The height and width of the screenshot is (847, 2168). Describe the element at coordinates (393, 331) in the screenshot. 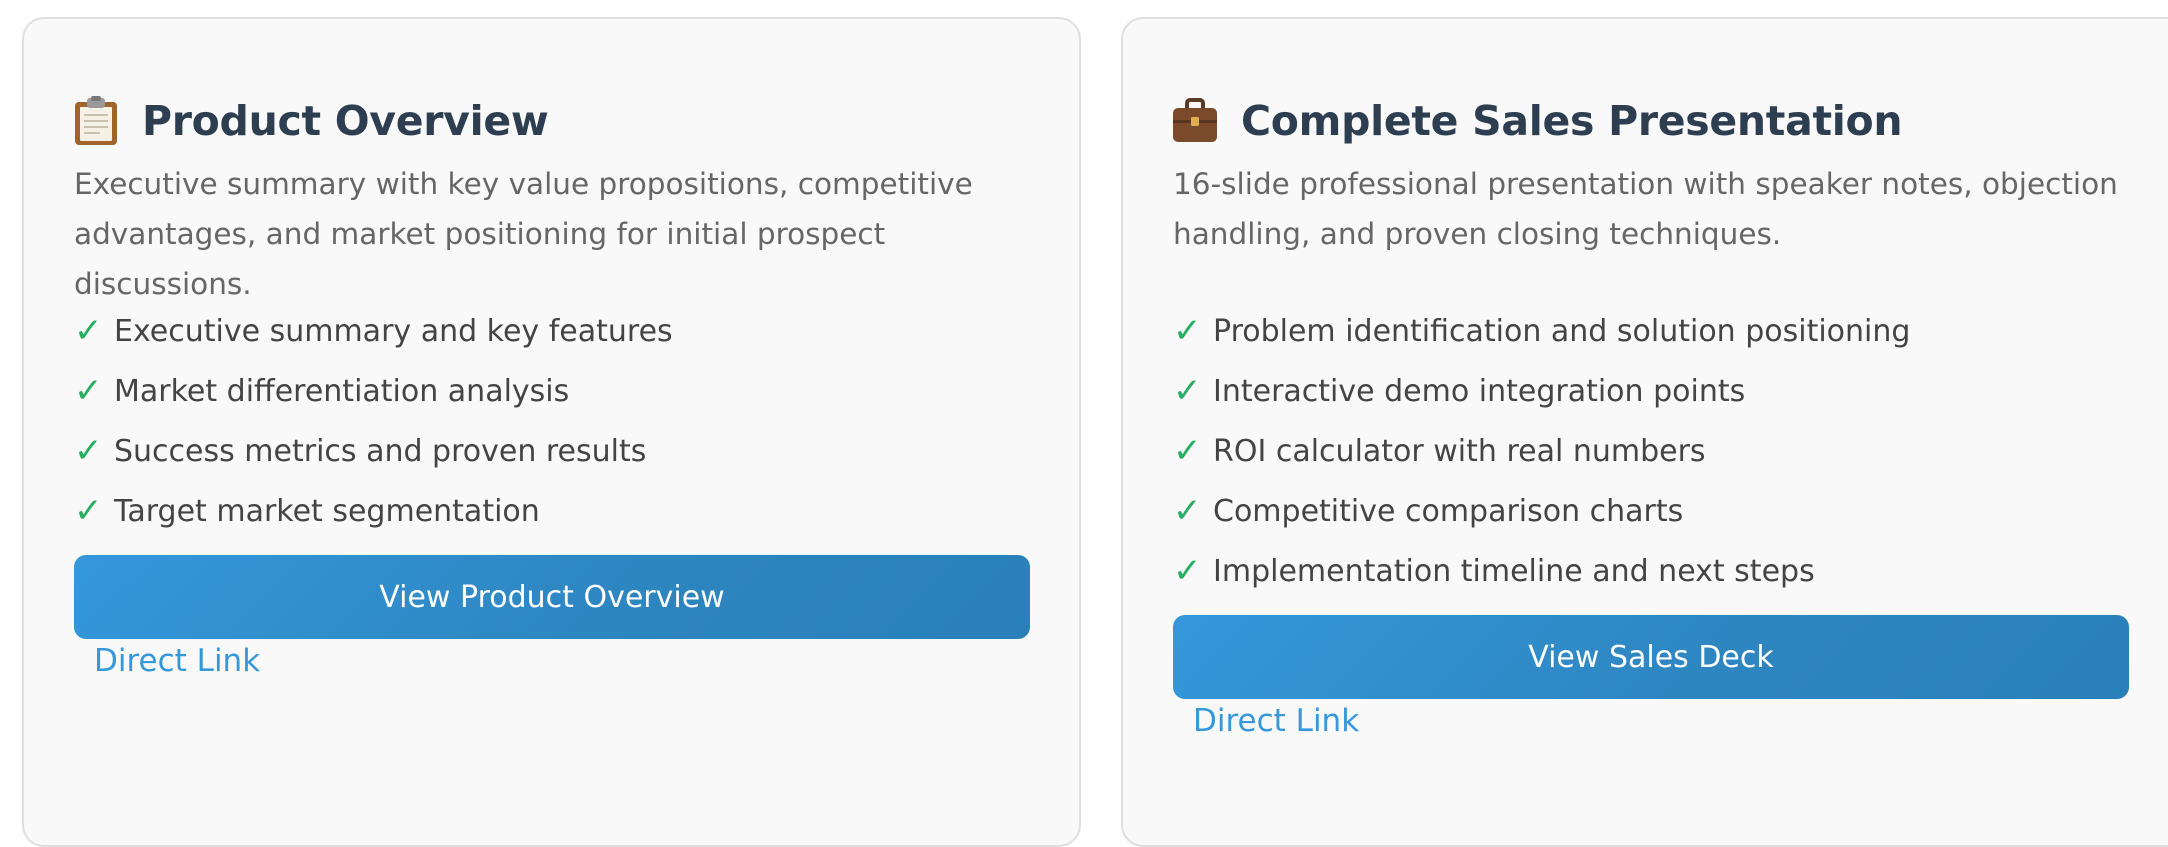

I see `feature-label: Executive summary and key features` at that location.